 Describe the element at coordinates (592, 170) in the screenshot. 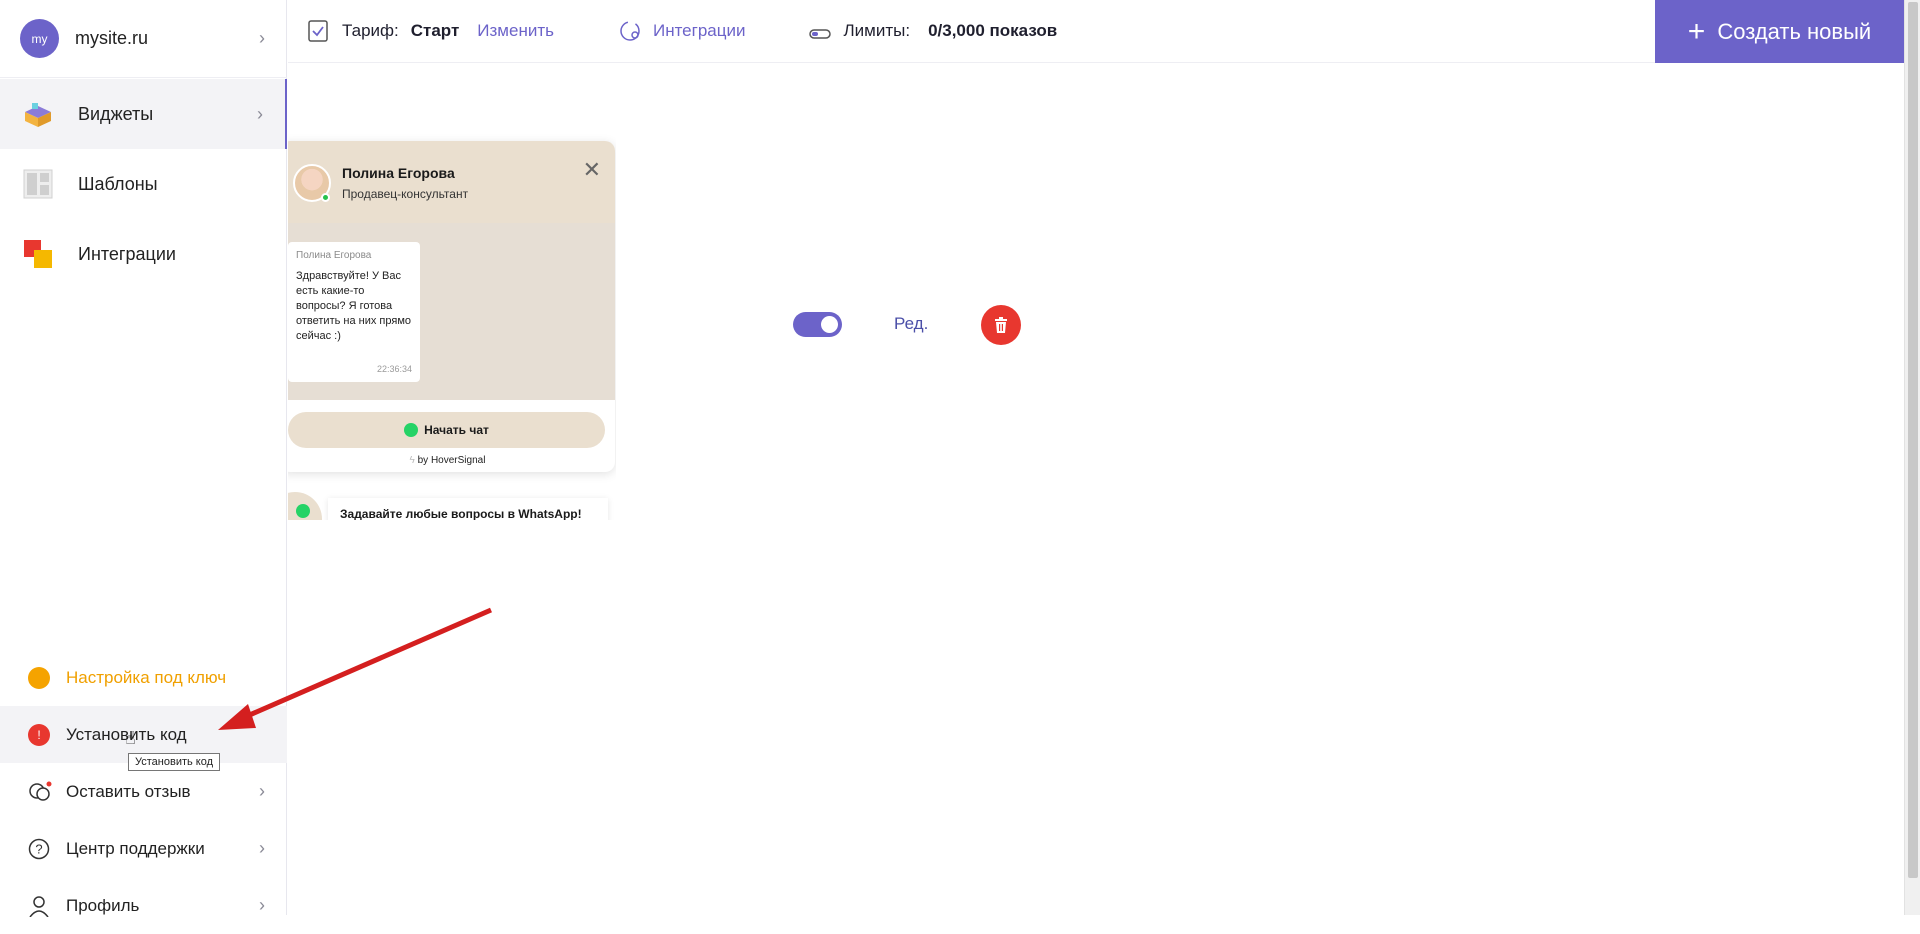

I see `close-icon: ✕` at that location.